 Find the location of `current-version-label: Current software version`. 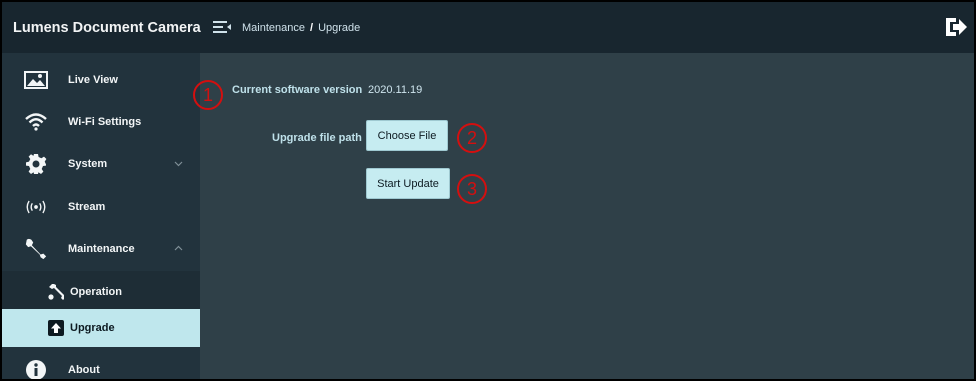

current-version-label: Current software version is located at coordinates (297, 90).